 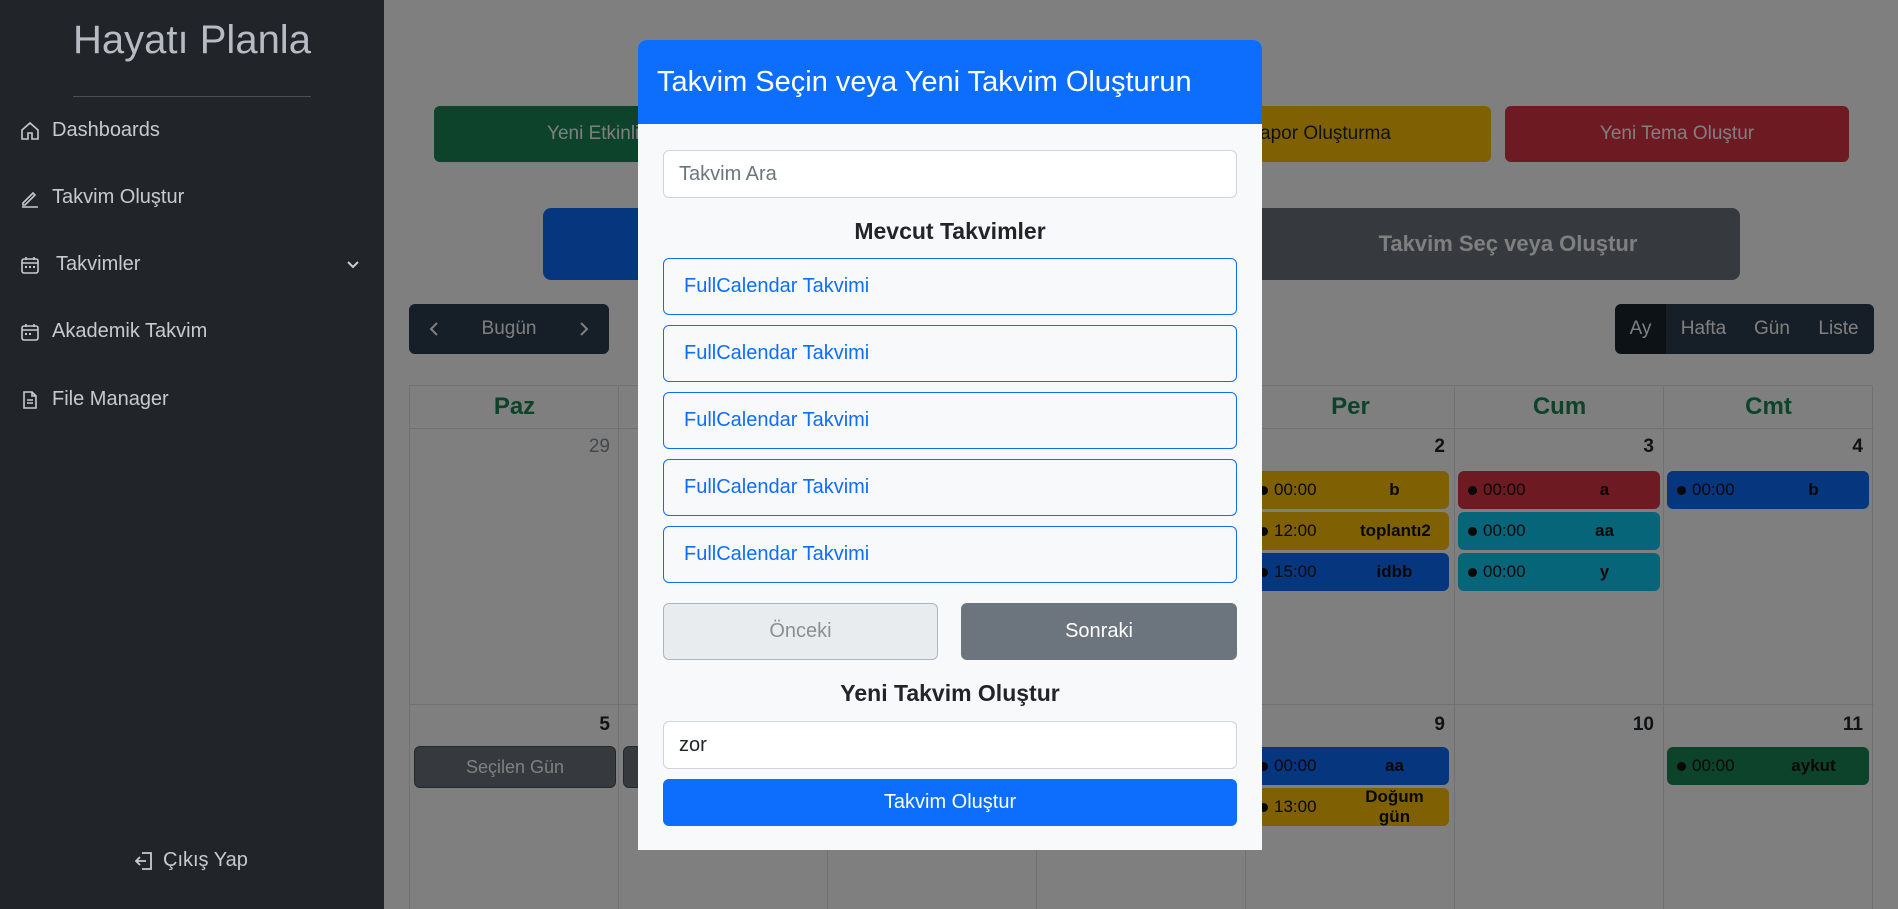 I want to click on next-page-button: Sonraki, so click(x=1099, y=631).